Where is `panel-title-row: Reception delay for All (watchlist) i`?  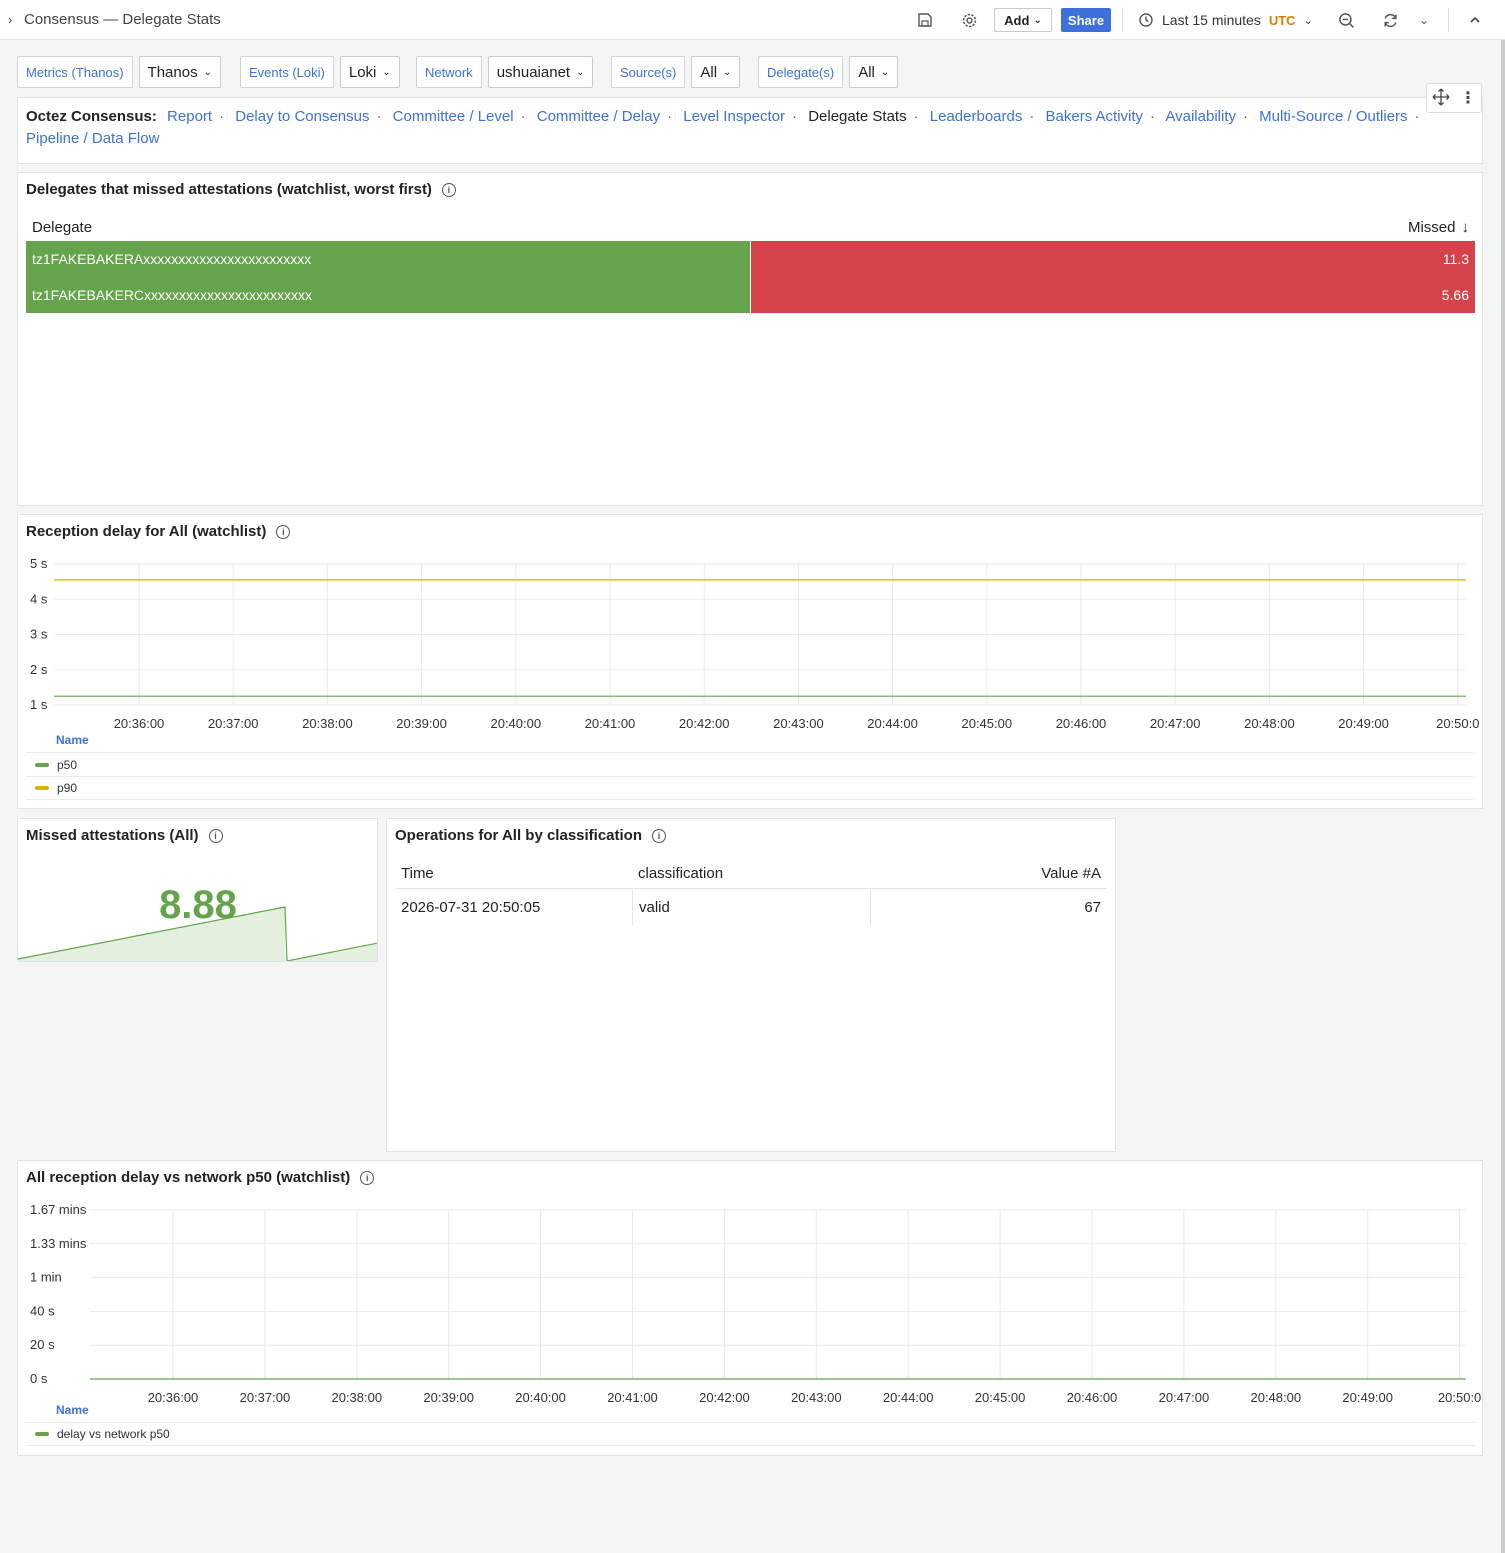
panel-title-row: Reception delay for All (watchlist) i is located at coordinates (158, 531).